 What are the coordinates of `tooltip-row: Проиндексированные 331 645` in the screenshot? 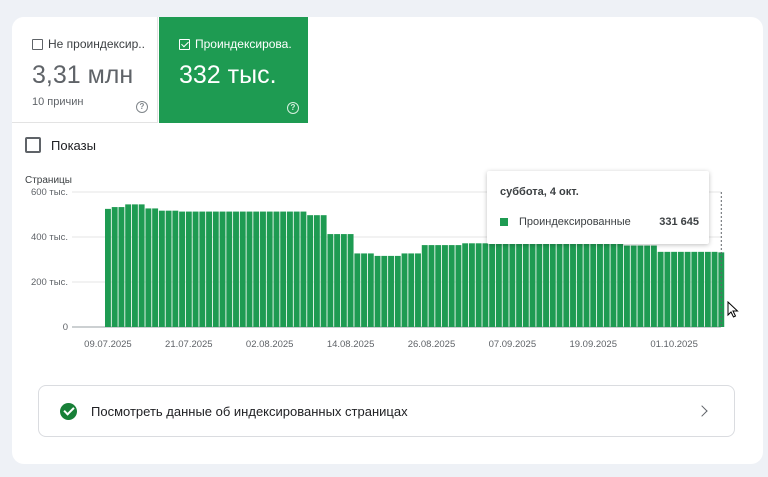 It's located at (599, 222).